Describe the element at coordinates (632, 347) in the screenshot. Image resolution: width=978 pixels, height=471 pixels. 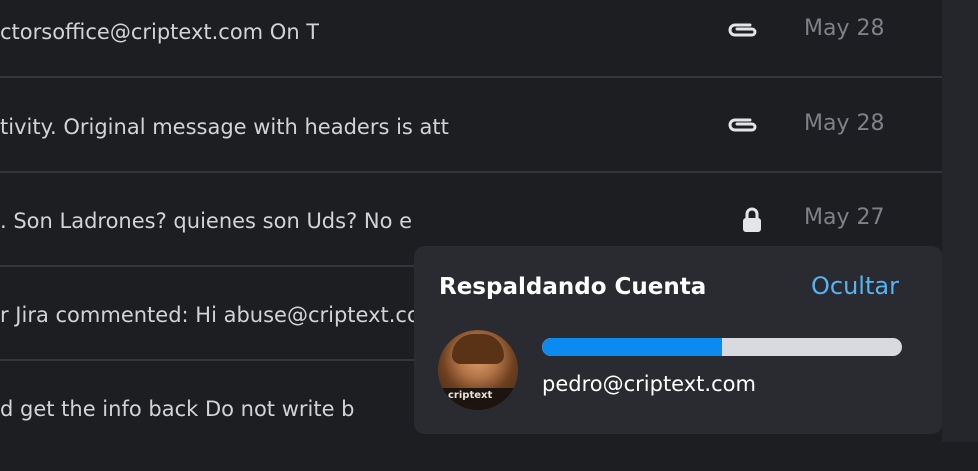
I see `backup-progress-fill` at that location.